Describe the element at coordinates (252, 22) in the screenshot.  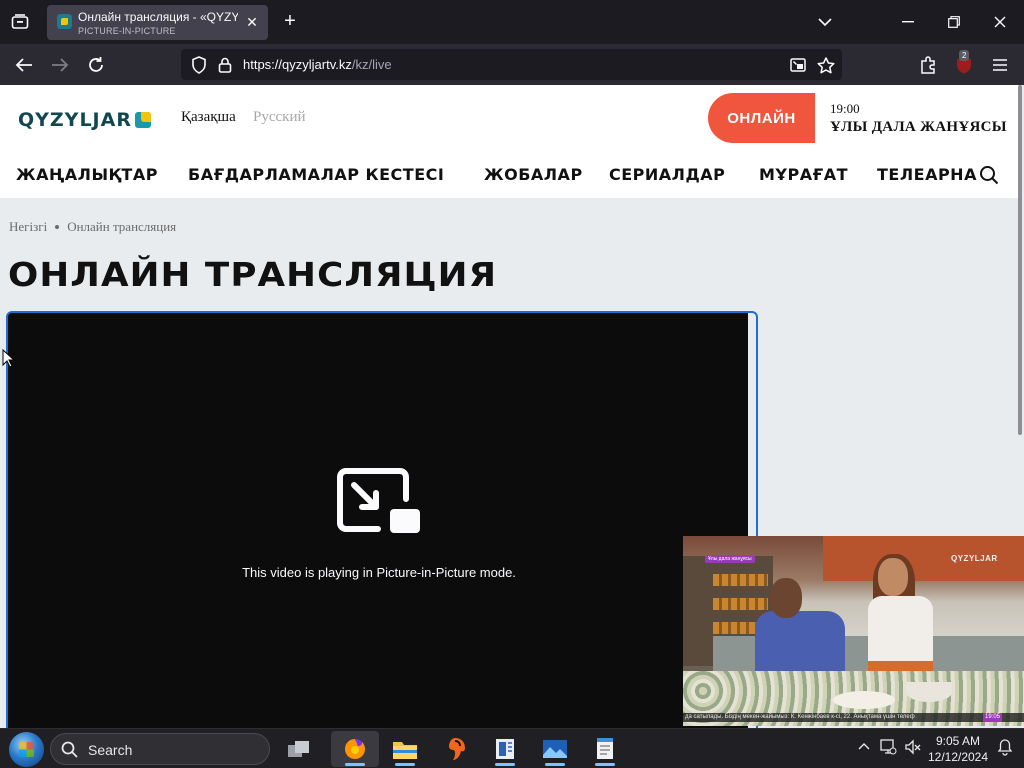
I see `tab-close-icon: ✕` at that location.